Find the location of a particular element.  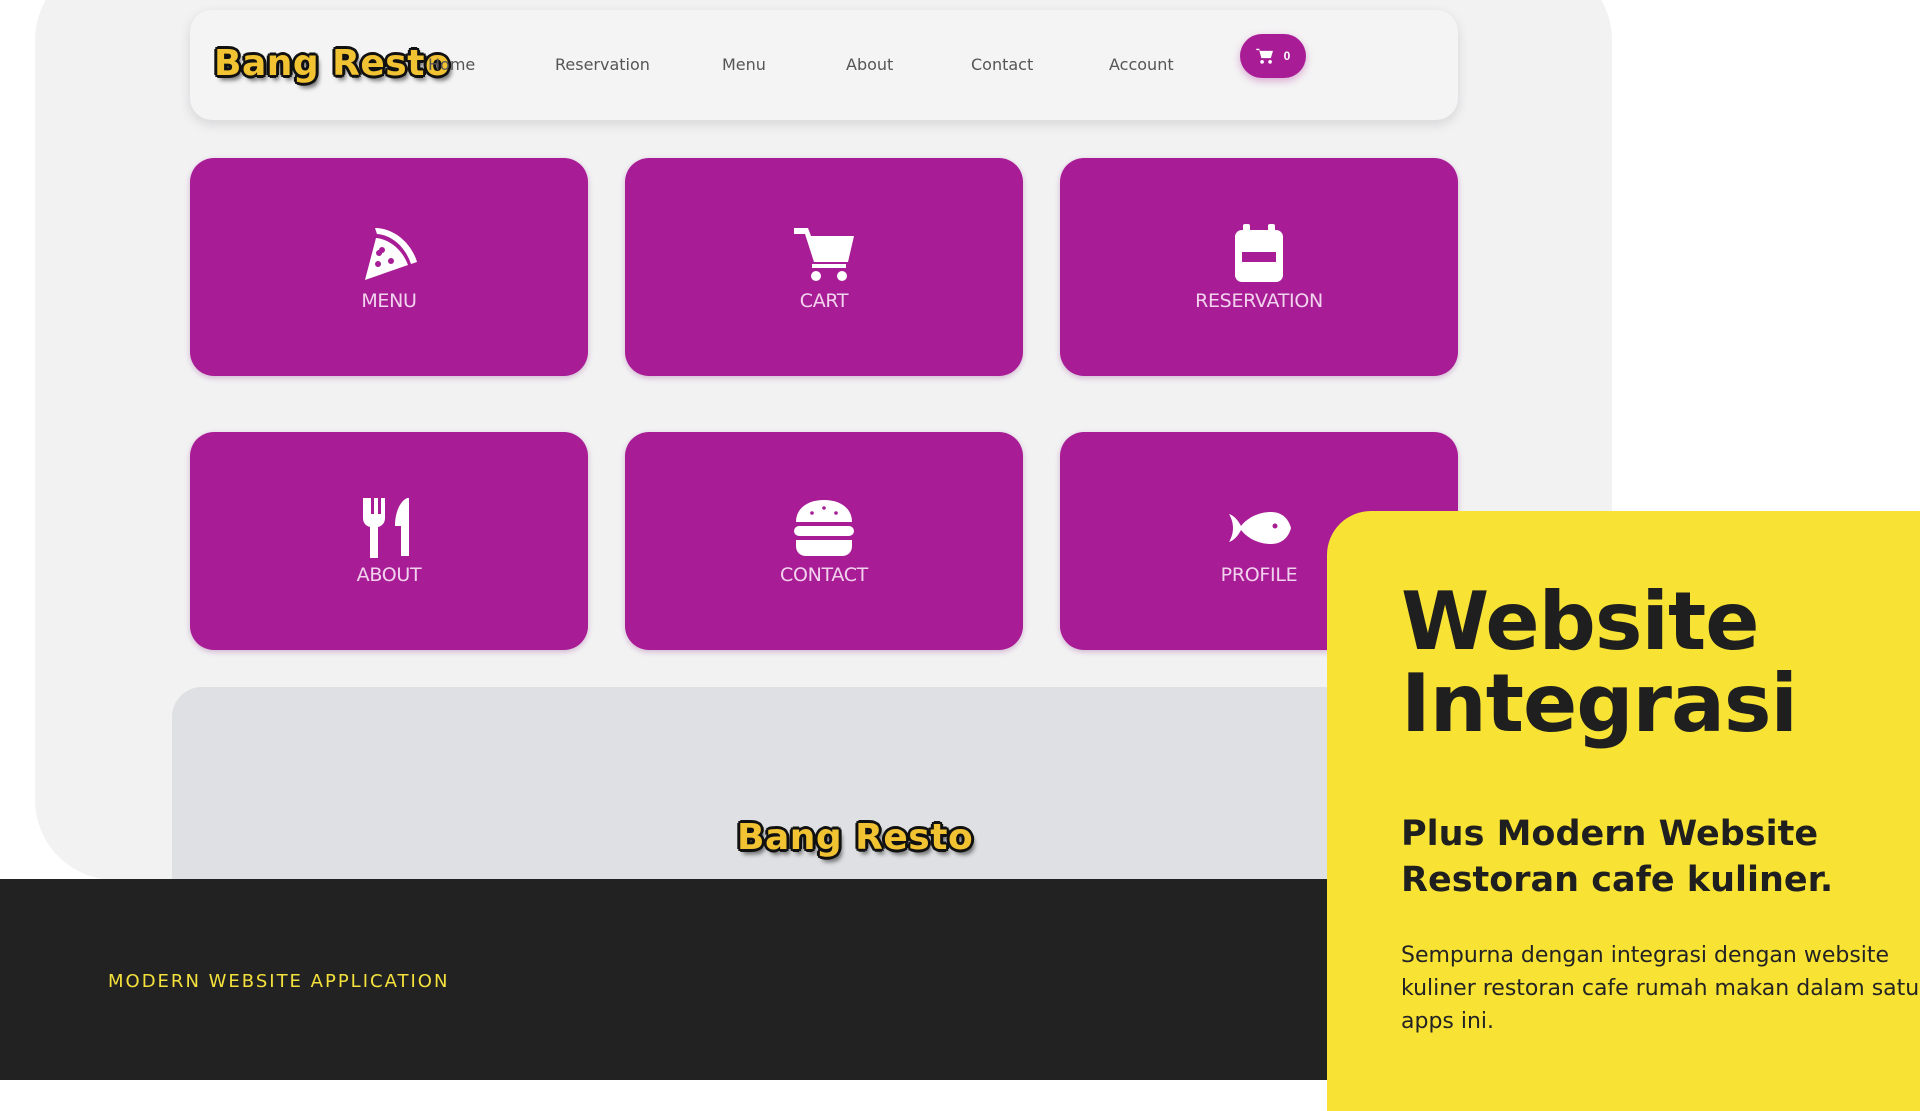

tile-about: ABOUT is located at coordinates (389, 541).